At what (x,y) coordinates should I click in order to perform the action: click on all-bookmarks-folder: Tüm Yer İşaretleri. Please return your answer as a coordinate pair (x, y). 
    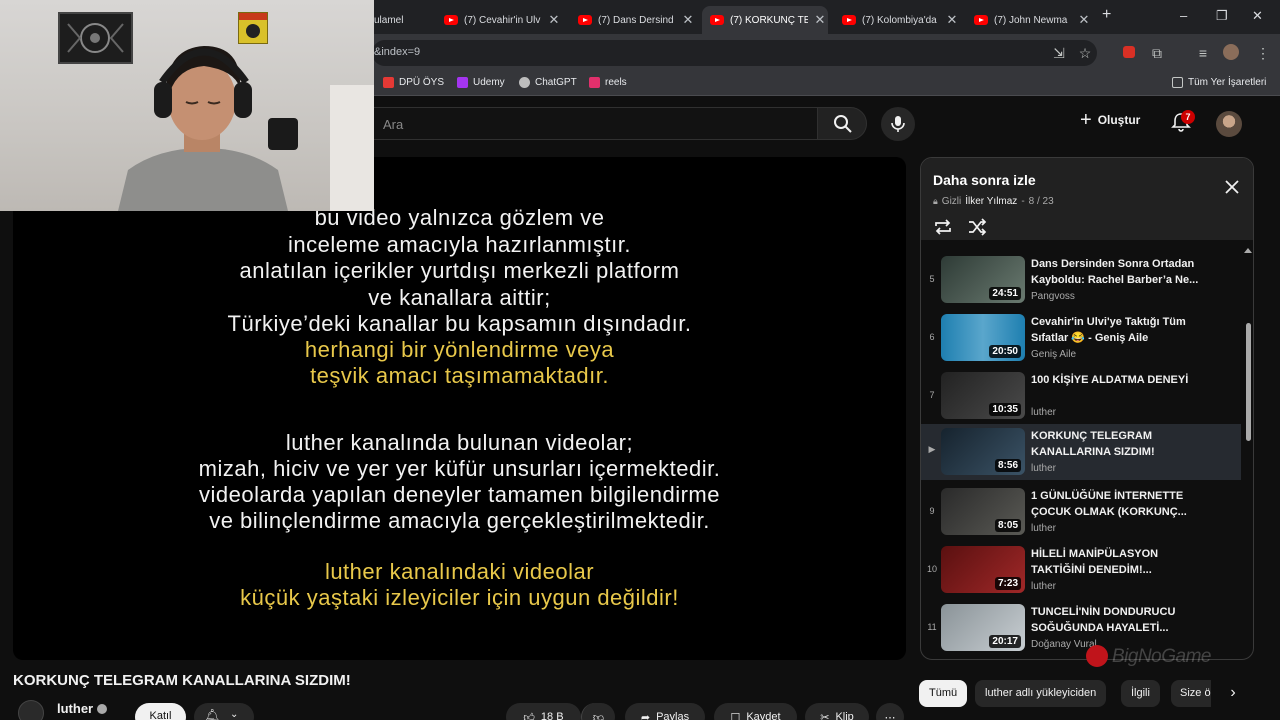
    Looking at the image, I should click on (1219, 82).